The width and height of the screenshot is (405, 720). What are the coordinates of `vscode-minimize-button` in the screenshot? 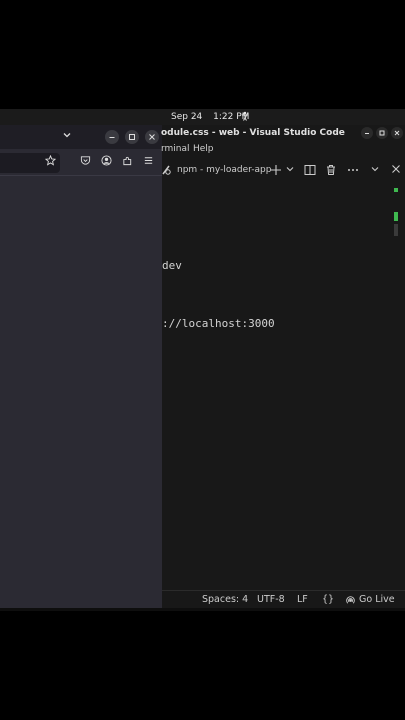 It's located at (367, 133).